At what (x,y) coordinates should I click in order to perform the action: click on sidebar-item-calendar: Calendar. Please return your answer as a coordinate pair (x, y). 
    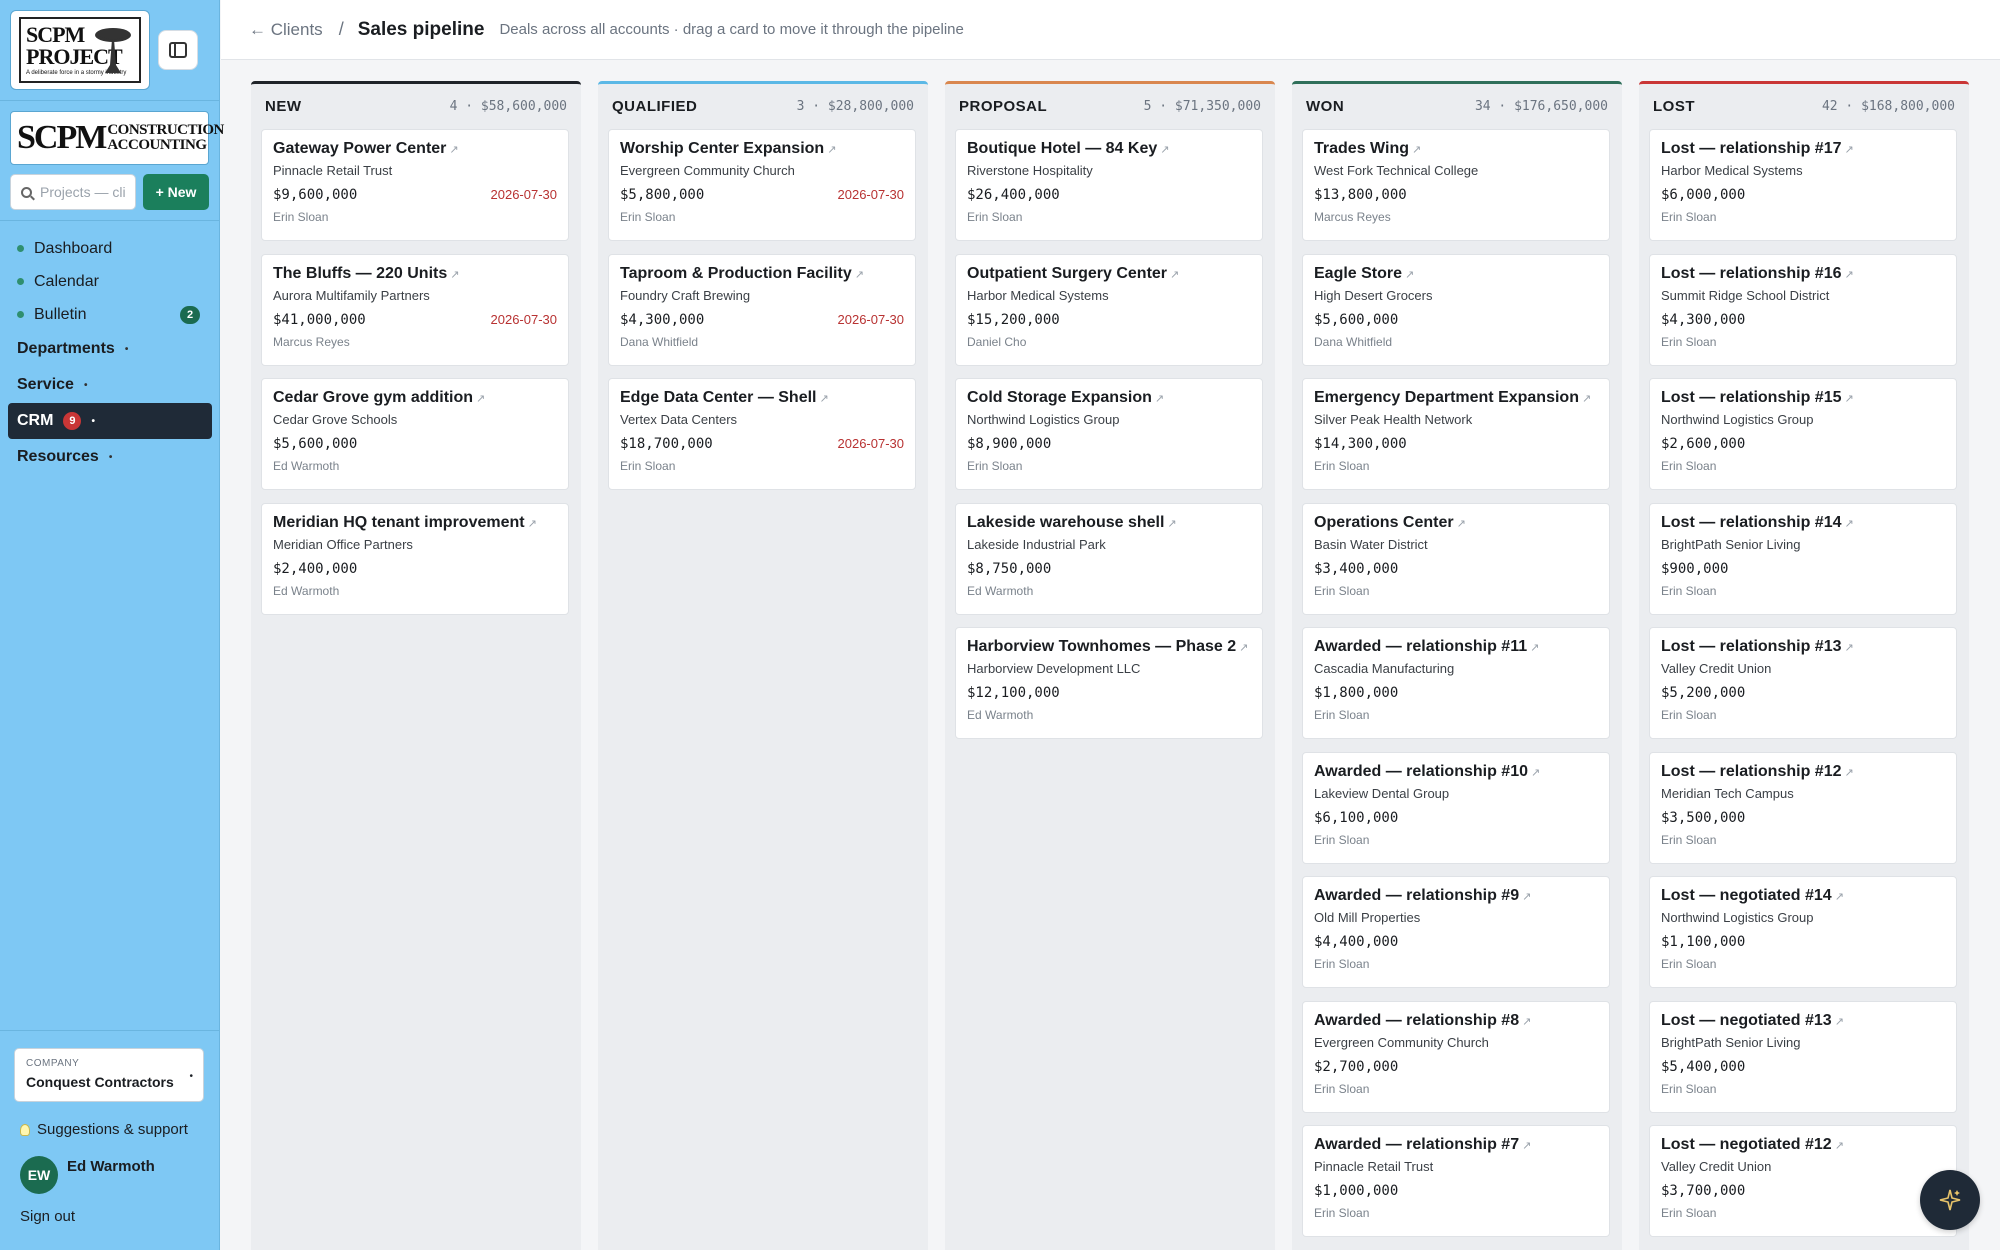
    Looking at the image, I should click on (110, 281).